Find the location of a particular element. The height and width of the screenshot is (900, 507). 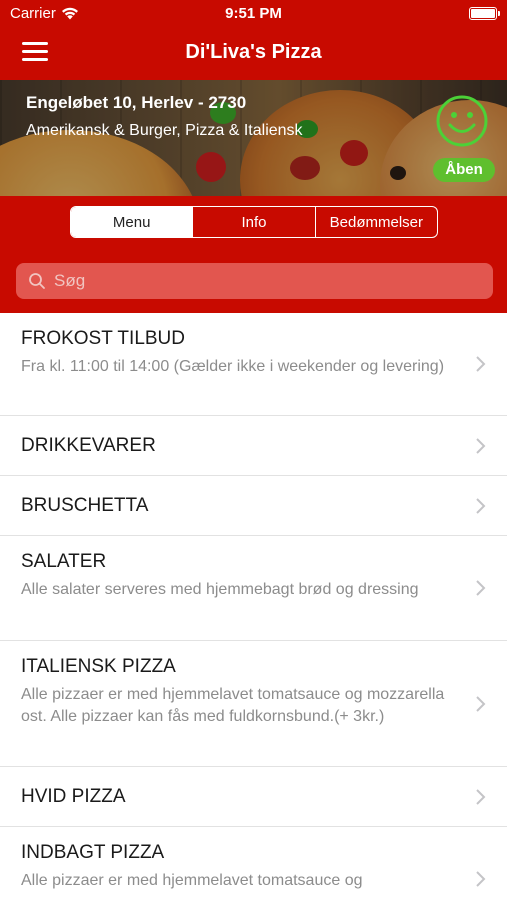

category-row-bruschetta: BRUSCHETTA is located at coordinates (253, 506).